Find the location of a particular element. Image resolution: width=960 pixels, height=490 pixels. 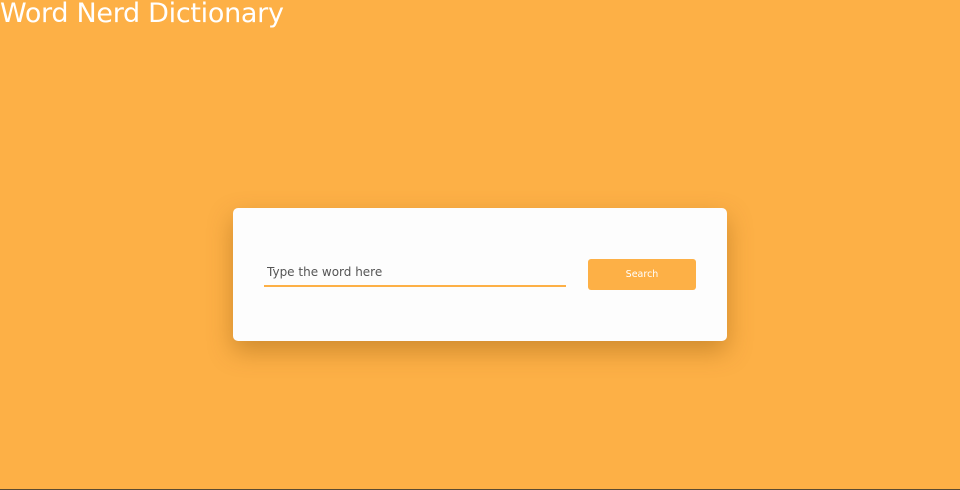

search-card: Search is located at coordinates (480, 274).